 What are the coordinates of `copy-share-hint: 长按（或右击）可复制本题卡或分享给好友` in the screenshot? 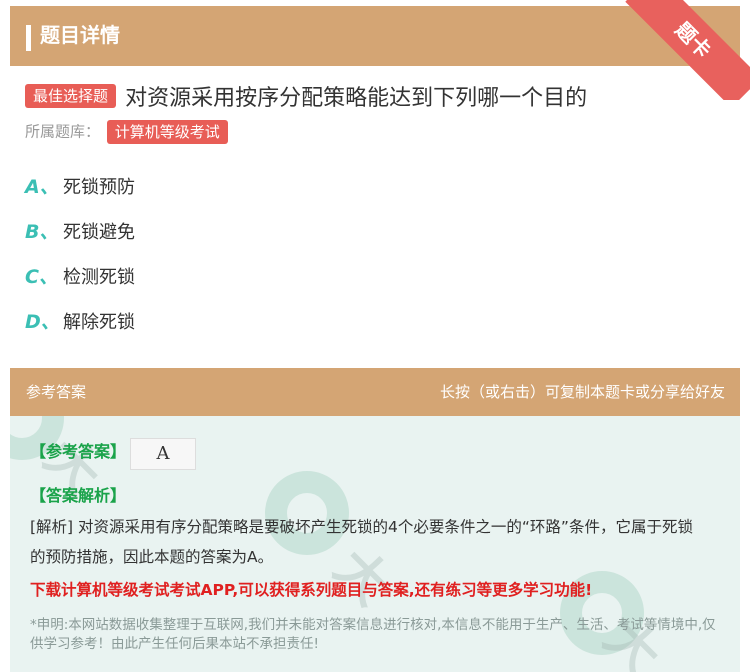 It's located at (582, 392).